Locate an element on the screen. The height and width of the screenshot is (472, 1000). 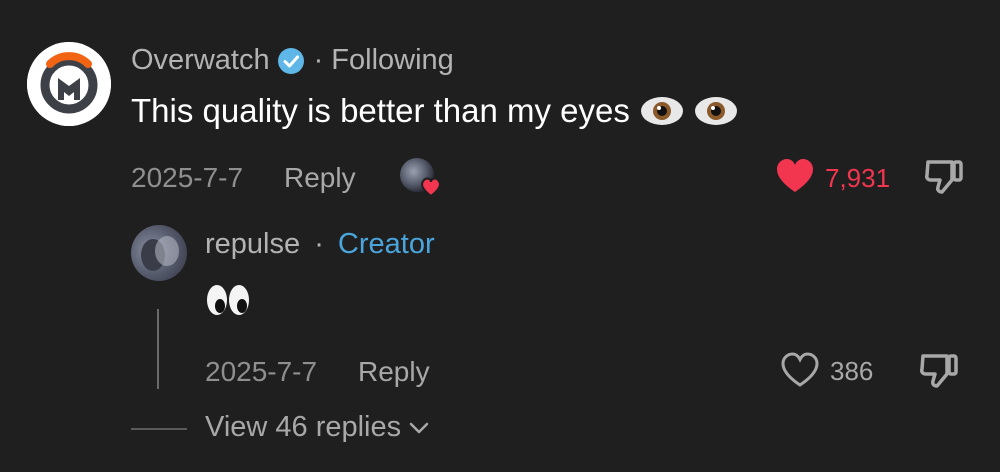
creator-liked-avatar-icon is located at coordinates (421, 177).